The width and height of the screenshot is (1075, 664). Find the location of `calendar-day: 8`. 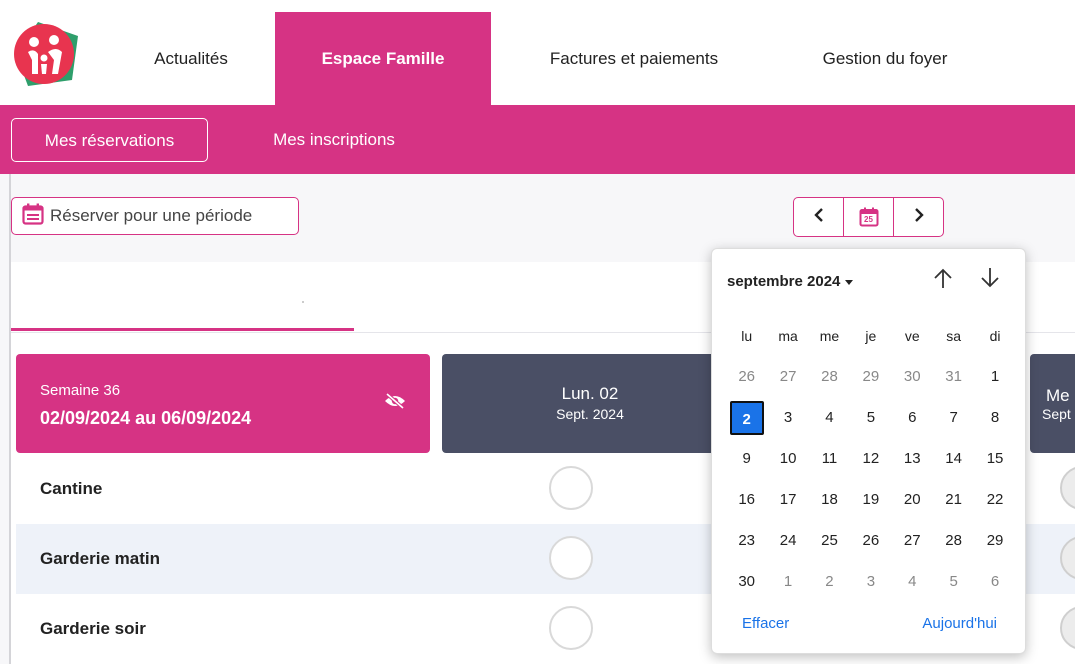

calendar-day: 8 is located at coordinates (994, 417).